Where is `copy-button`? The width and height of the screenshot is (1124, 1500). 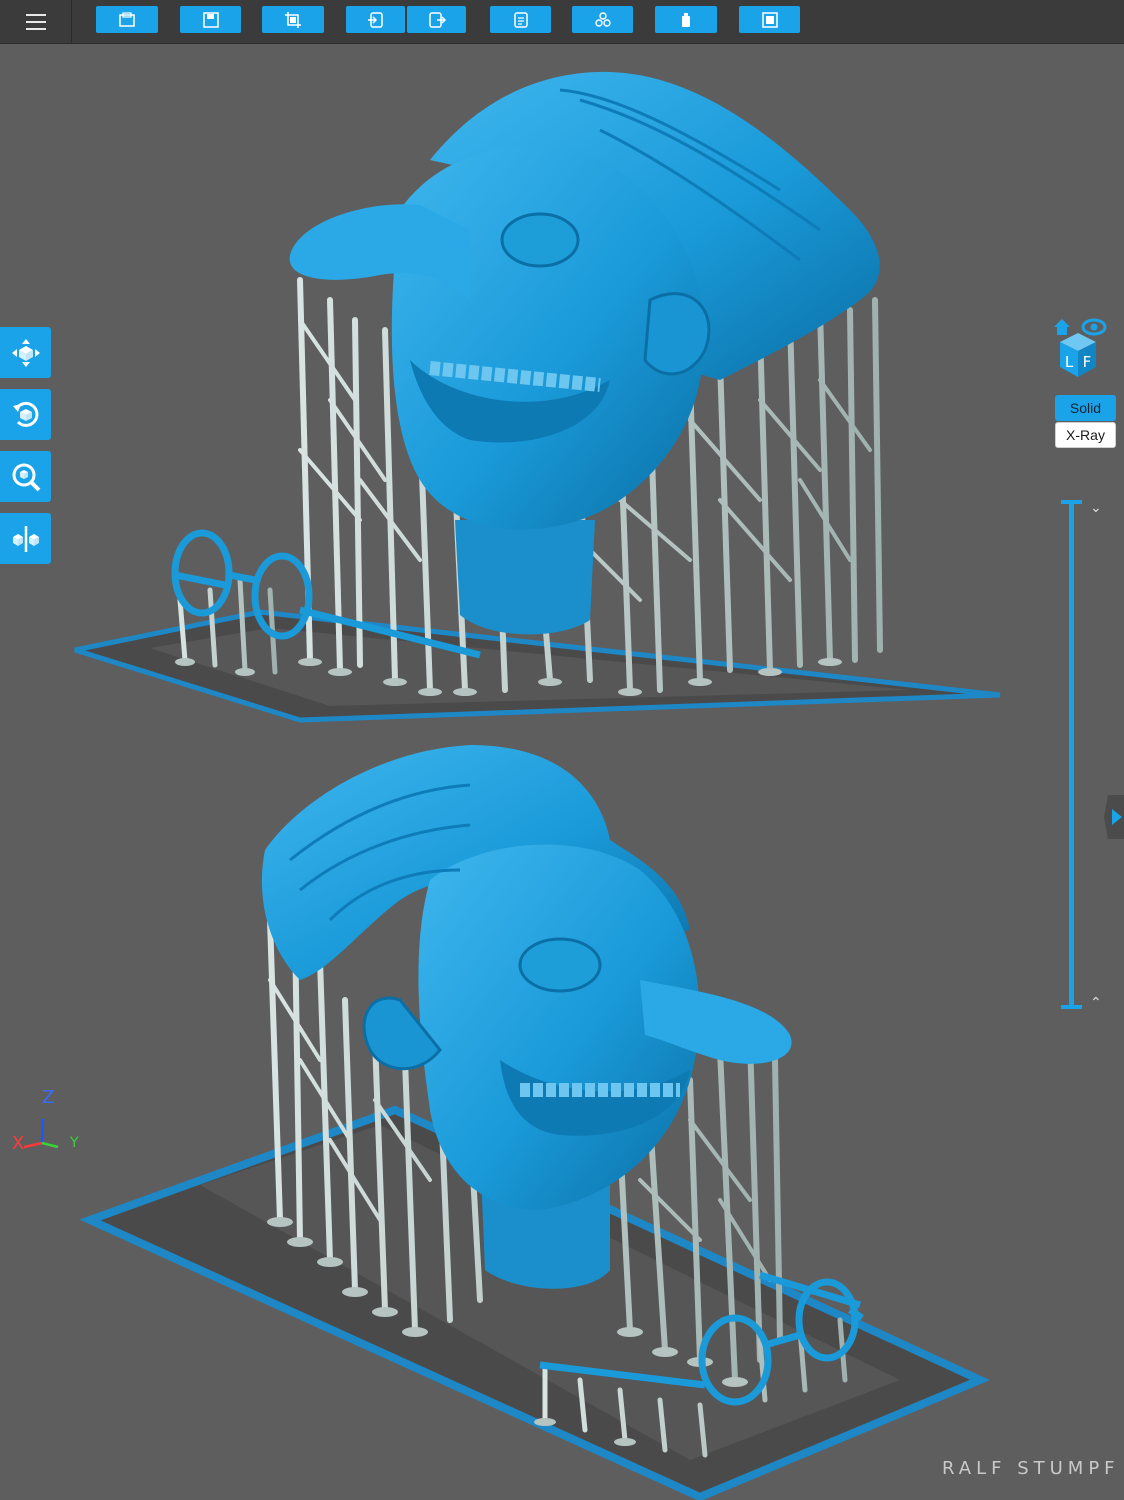 copy-button is located at coordinates (520, 19).